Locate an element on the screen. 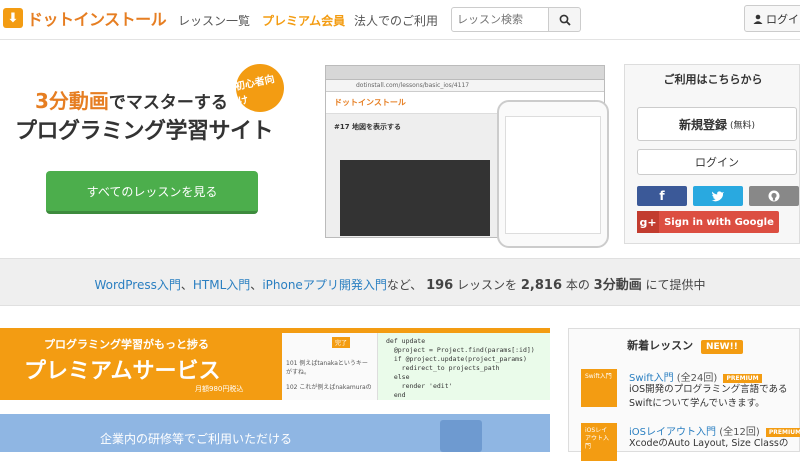 The image size is (800, 467). phone-screen is located at coordinates (553, 175).